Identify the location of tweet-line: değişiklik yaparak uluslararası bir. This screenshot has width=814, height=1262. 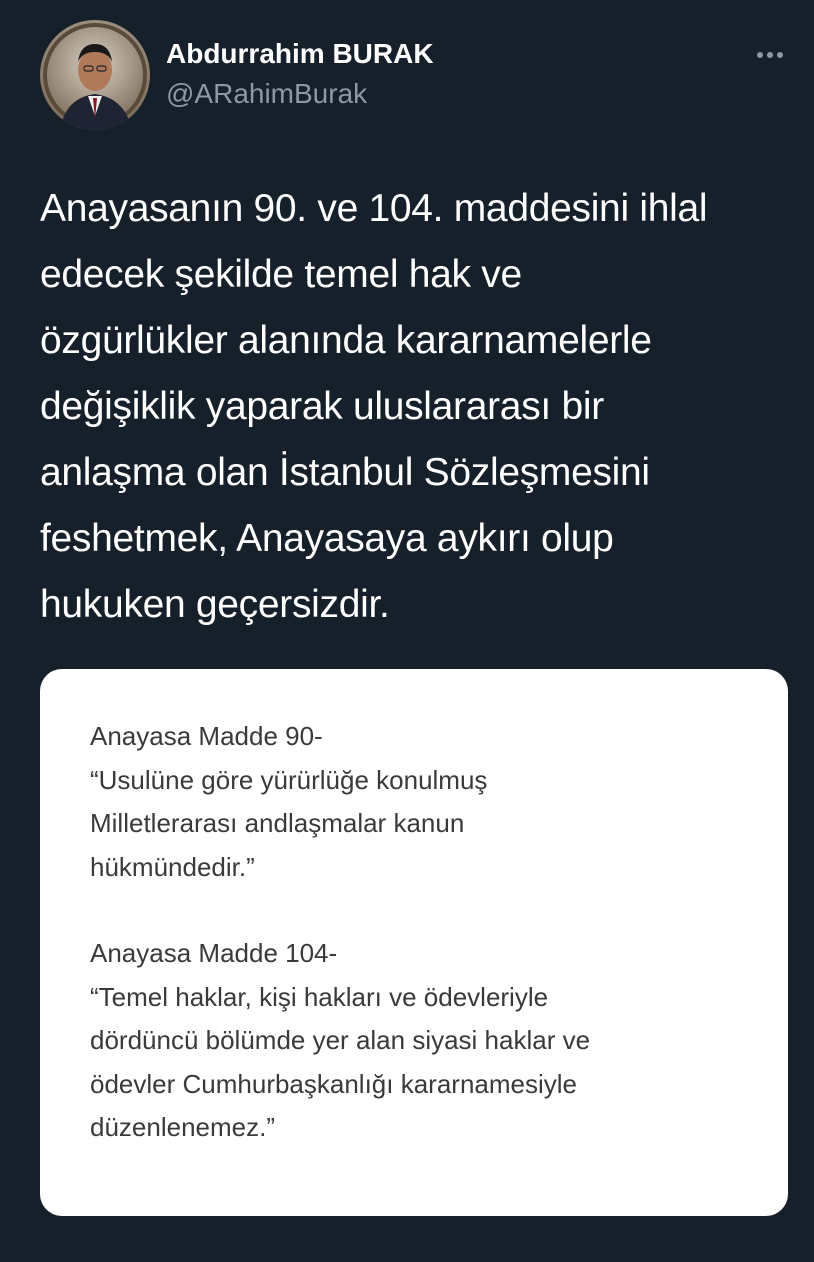
(322, 406).